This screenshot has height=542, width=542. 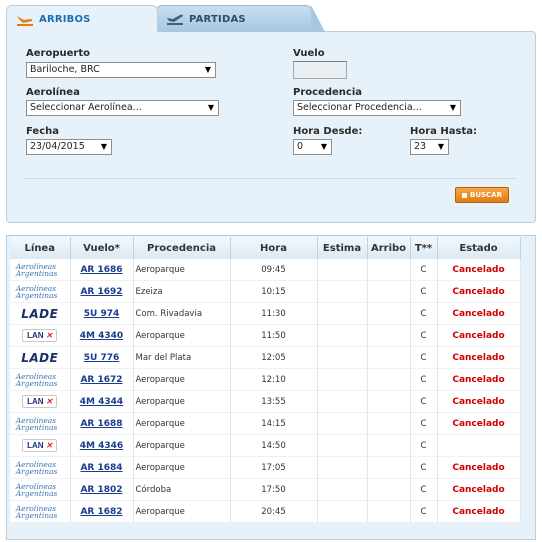 What do you see at coordinates (101, 336) in the screenshot?
I see `flight-link: 4M 4340` at bounding box center [101, 336].